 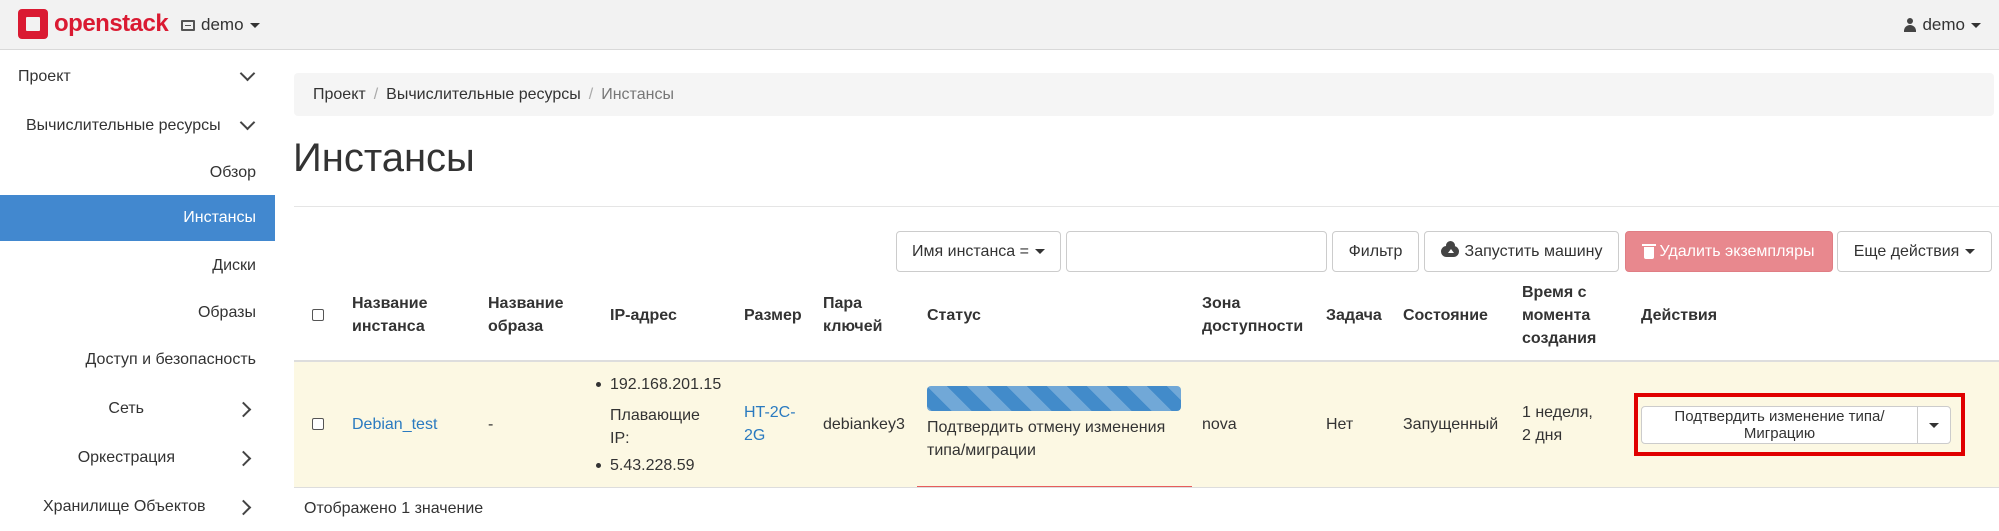 I want to click on floating-ip-label: Плавающие IP:, so click(x=655, y=427).